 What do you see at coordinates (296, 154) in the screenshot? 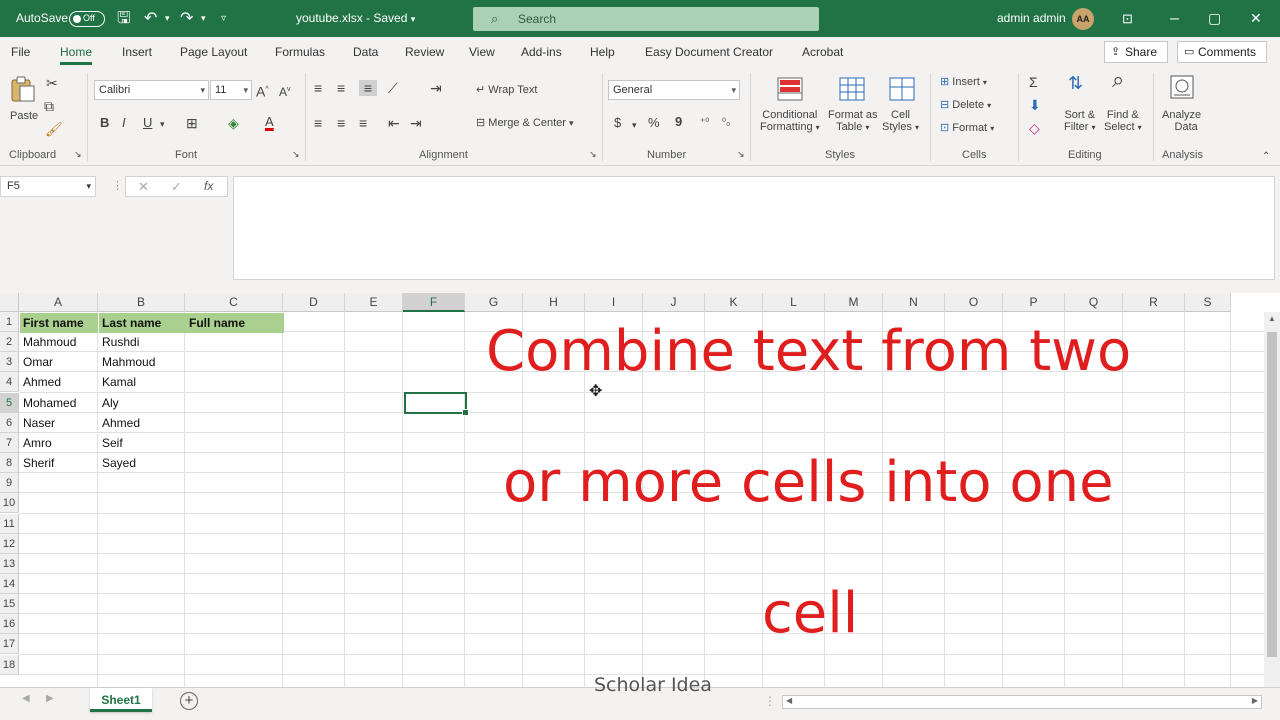
I see `font-launcher-icon: ↘` at bounding box center [296, 154].